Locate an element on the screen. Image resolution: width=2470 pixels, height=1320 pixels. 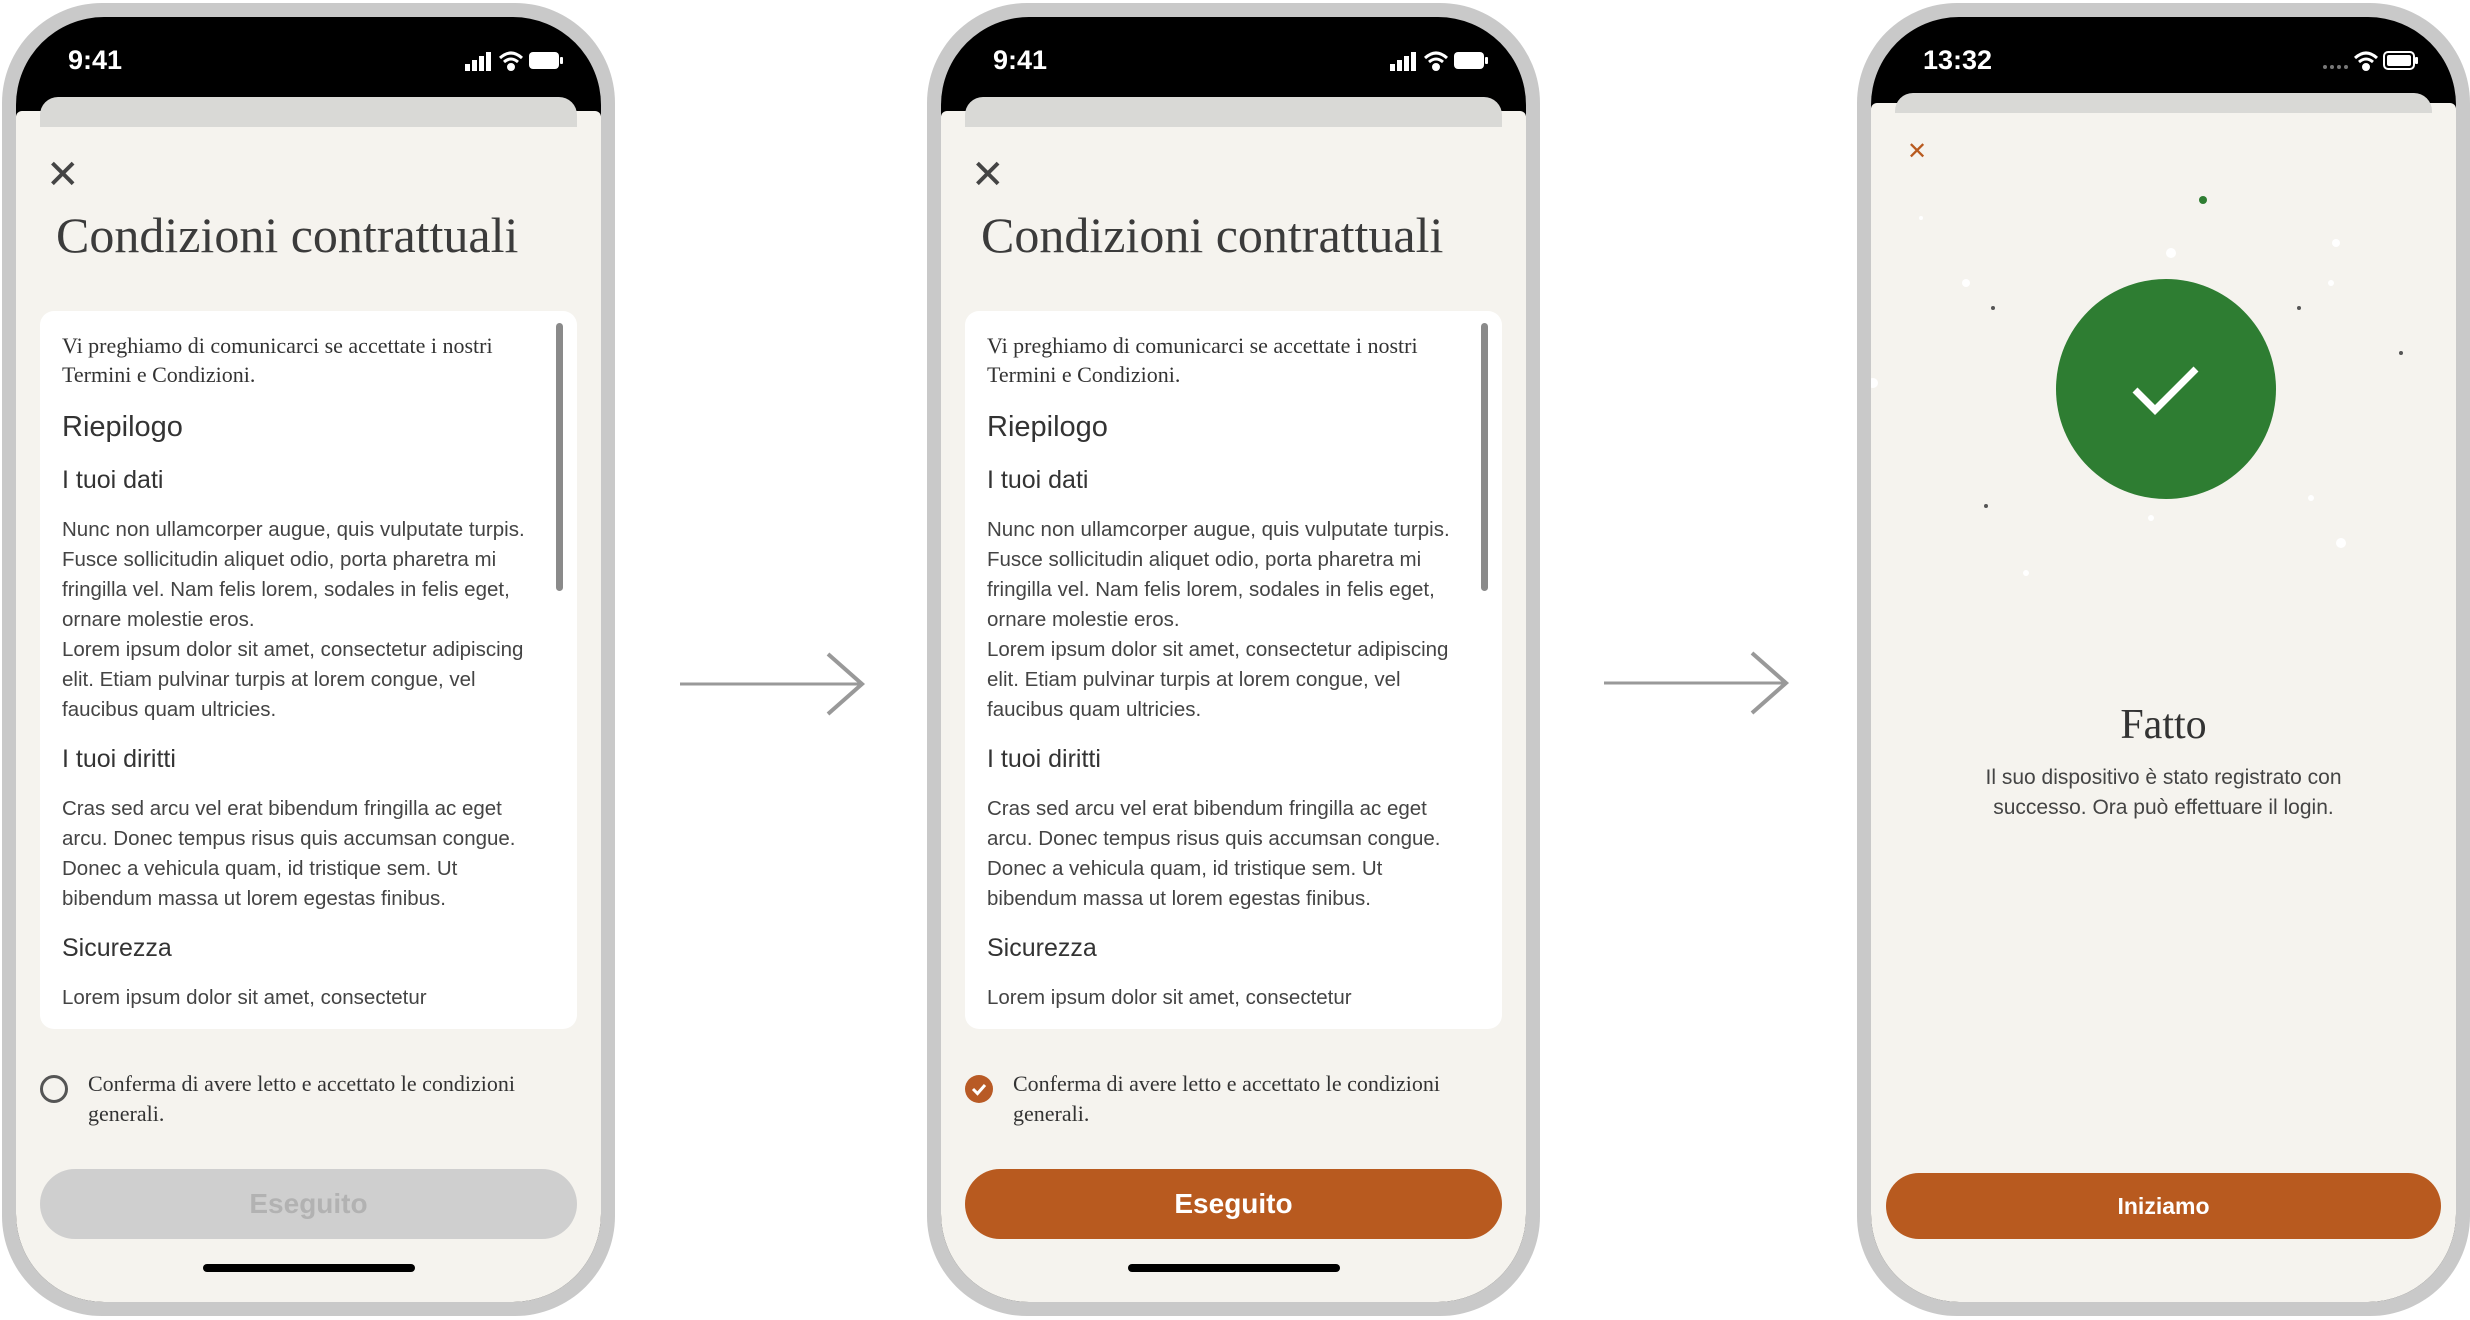
start-button: Iniziamo is located at coordinates (2163, 1206).